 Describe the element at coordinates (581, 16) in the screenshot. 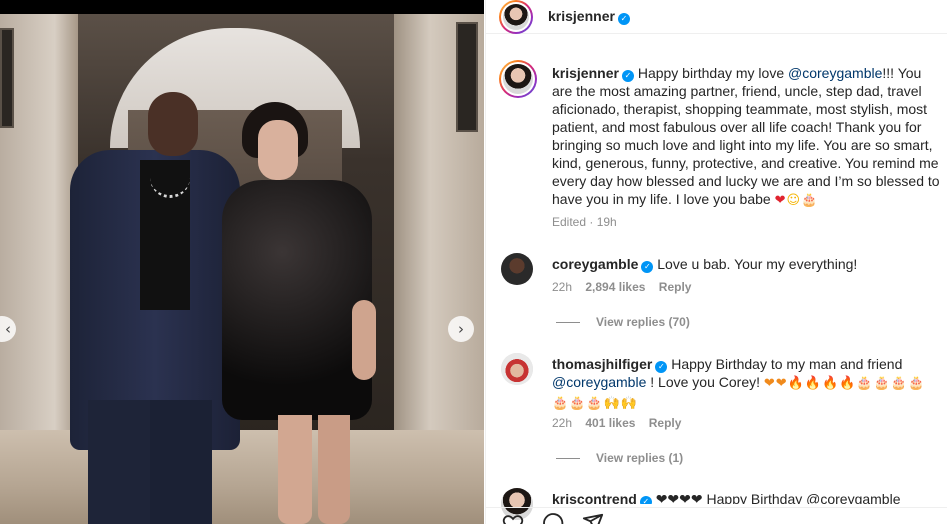

I see `header-username: krisjenner` at that location.